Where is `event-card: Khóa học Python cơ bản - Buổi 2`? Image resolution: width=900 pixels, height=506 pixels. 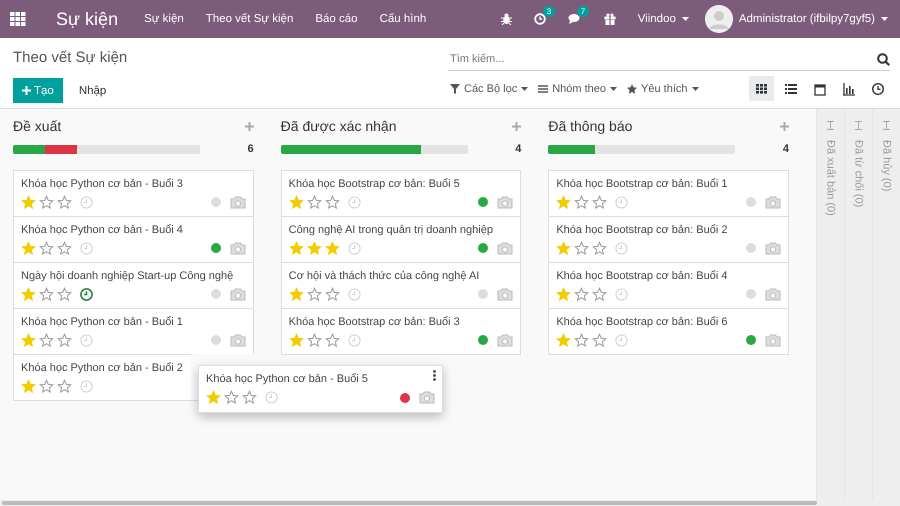 event-card: Khóa học Python cơ bản - Buổi 2 is located at coordinates (102, 377).